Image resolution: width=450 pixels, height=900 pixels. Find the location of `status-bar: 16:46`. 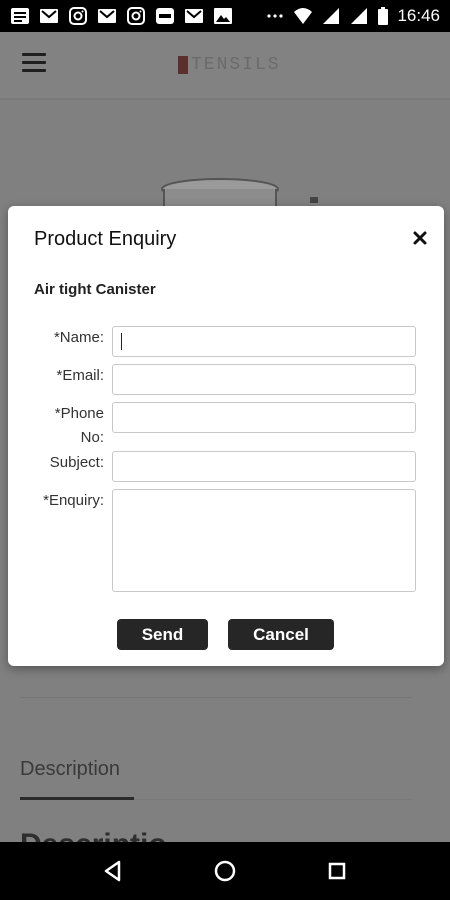

status-bar: 16:46 is located at coordinates (225, 16).